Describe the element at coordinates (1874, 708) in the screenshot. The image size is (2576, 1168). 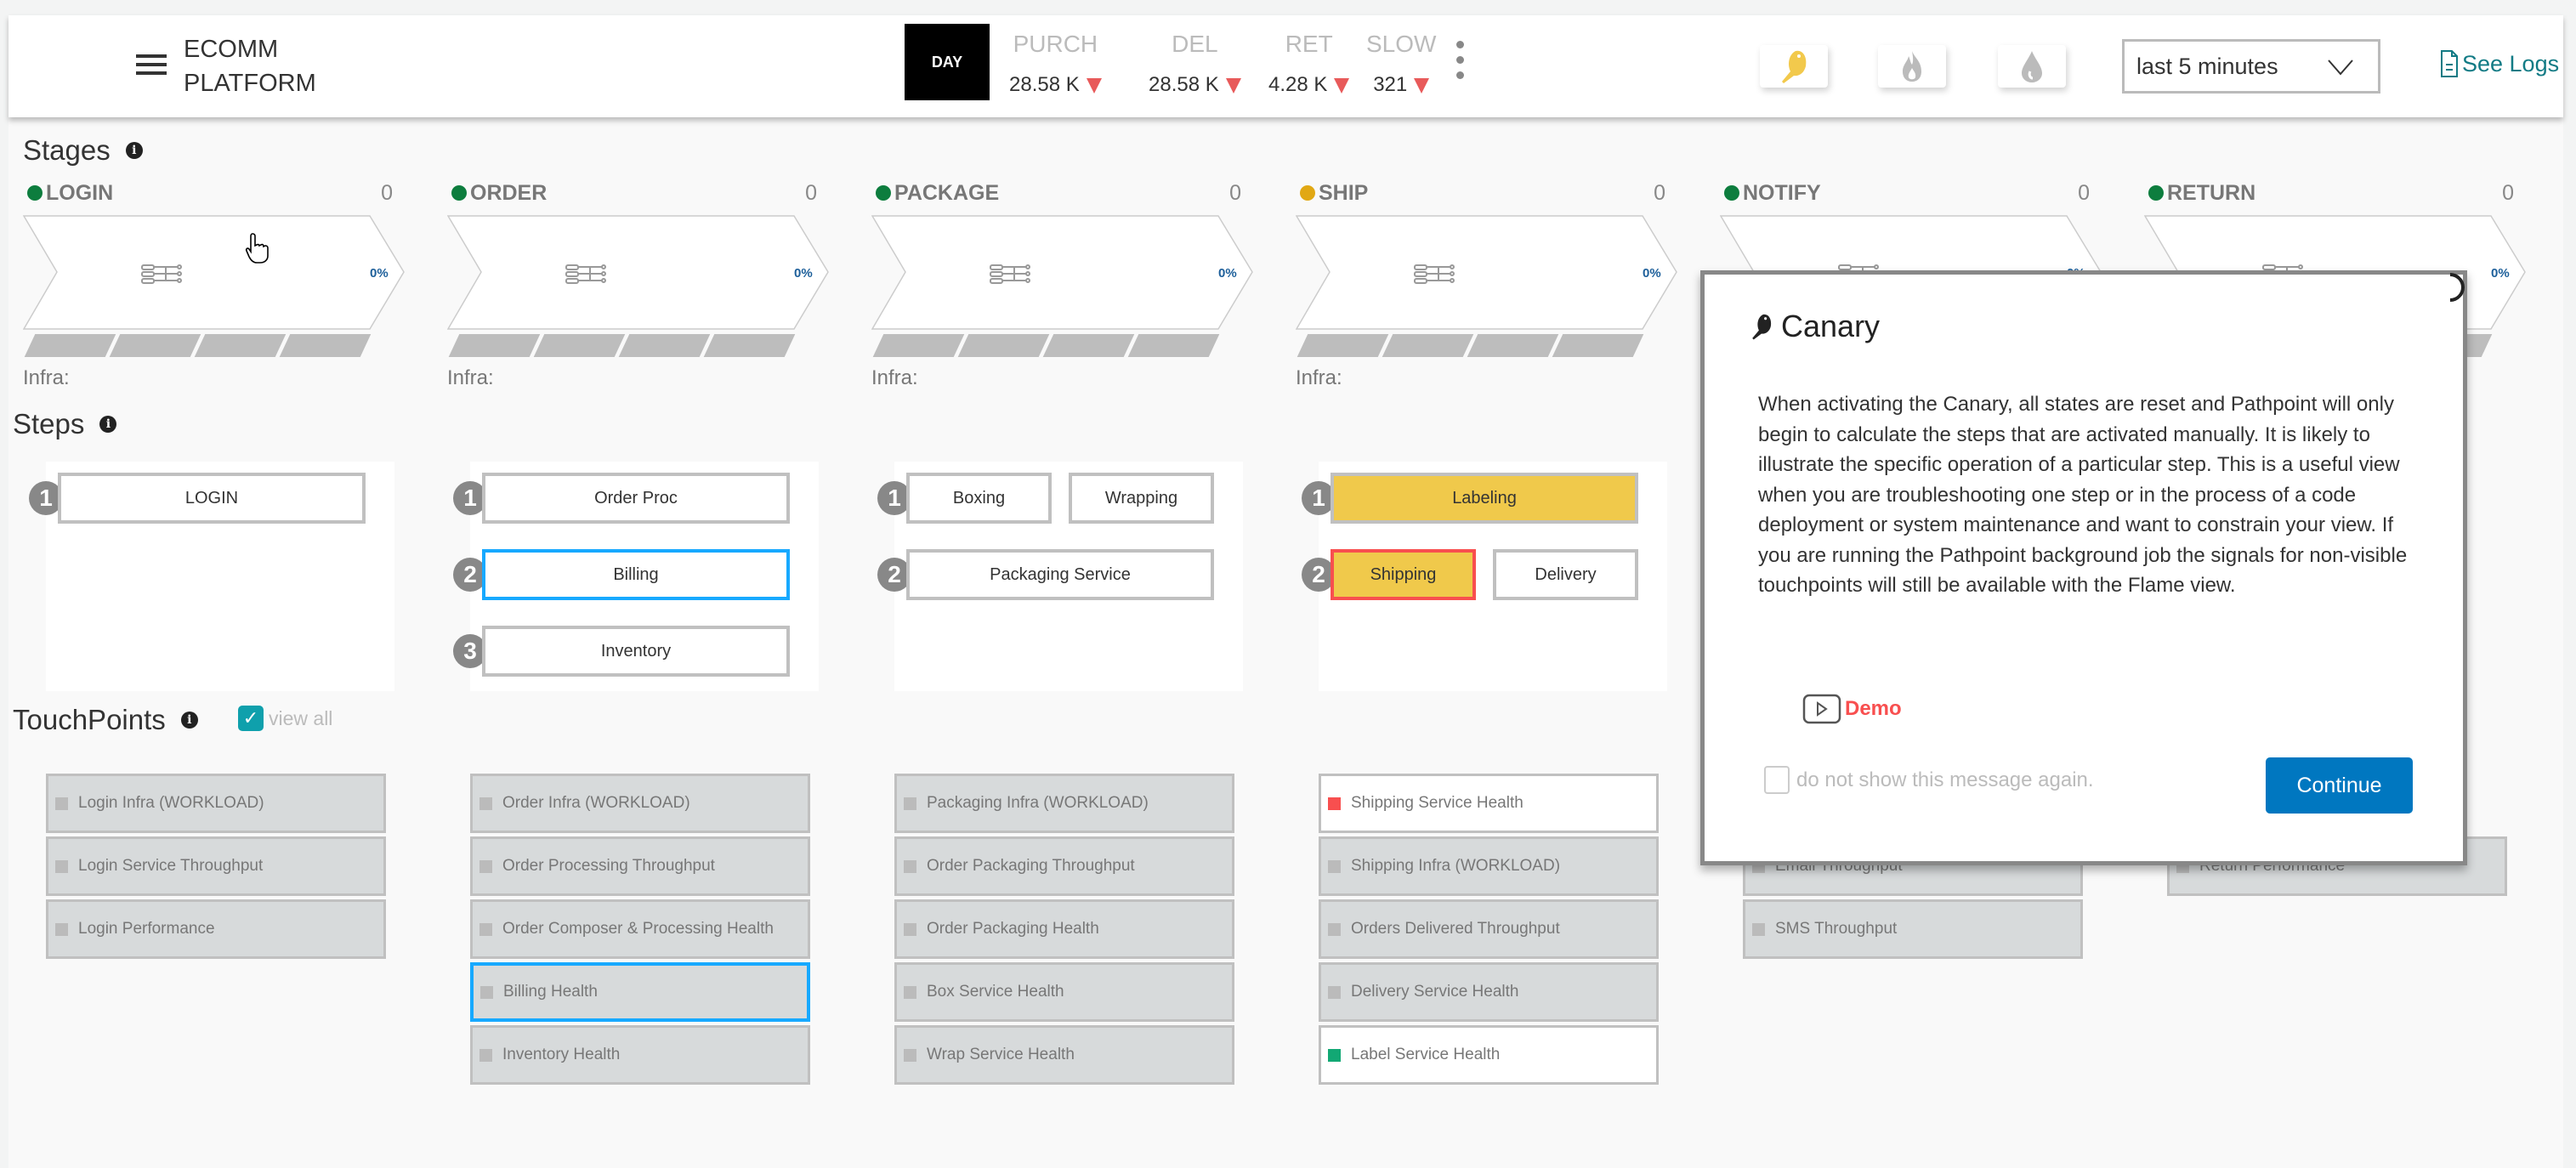
I see `demo-label: Demo` at that location.